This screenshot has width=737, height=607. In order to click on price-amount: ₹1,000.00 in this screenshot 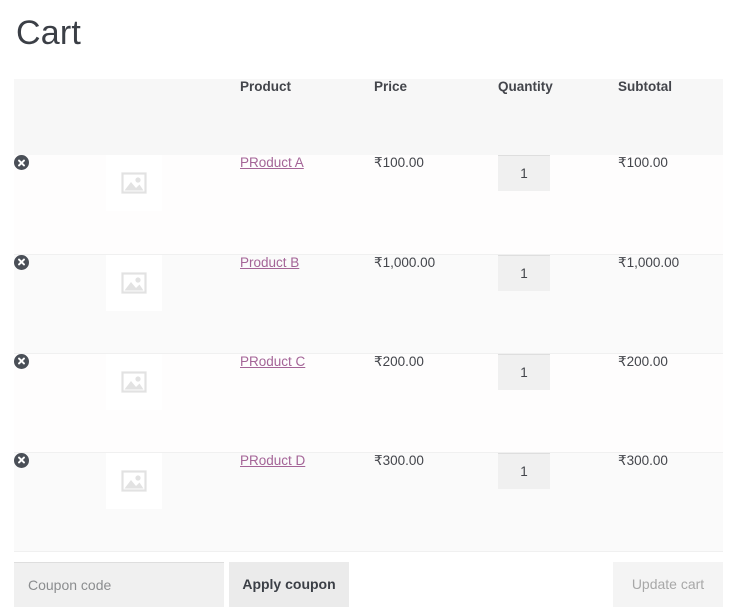, I will do `click(405, 262)`.